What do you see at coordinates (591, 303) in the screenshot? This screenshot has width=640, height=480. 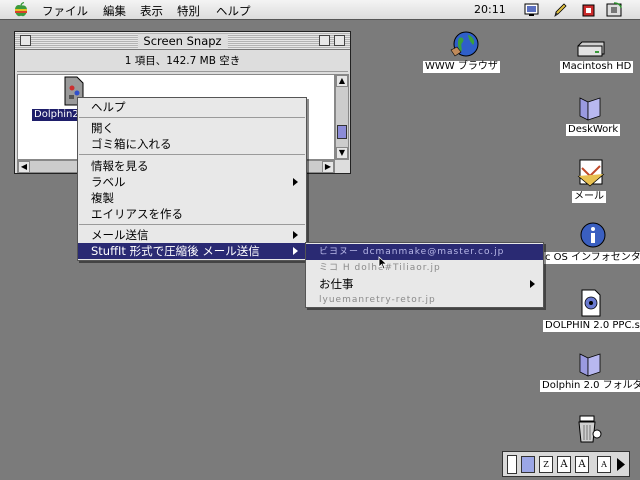 I see `stuffit-archive-icon` at bounding box center [591, 303].